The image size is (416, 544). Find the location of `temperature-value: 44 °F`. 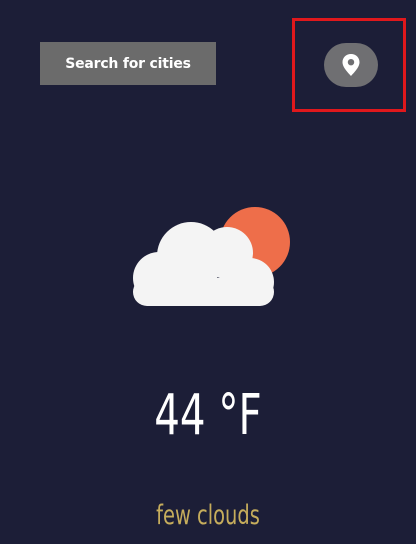

temperature-value: 44 °F is located at coordinates (208, 415).